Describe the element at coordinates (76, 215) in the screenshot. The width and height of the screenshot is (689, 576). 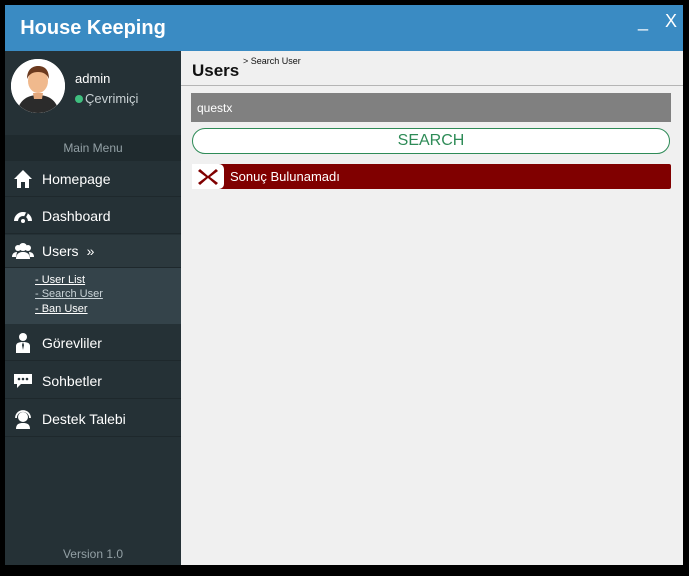
I see `sidebar-item-label: Dashboard` at that location.